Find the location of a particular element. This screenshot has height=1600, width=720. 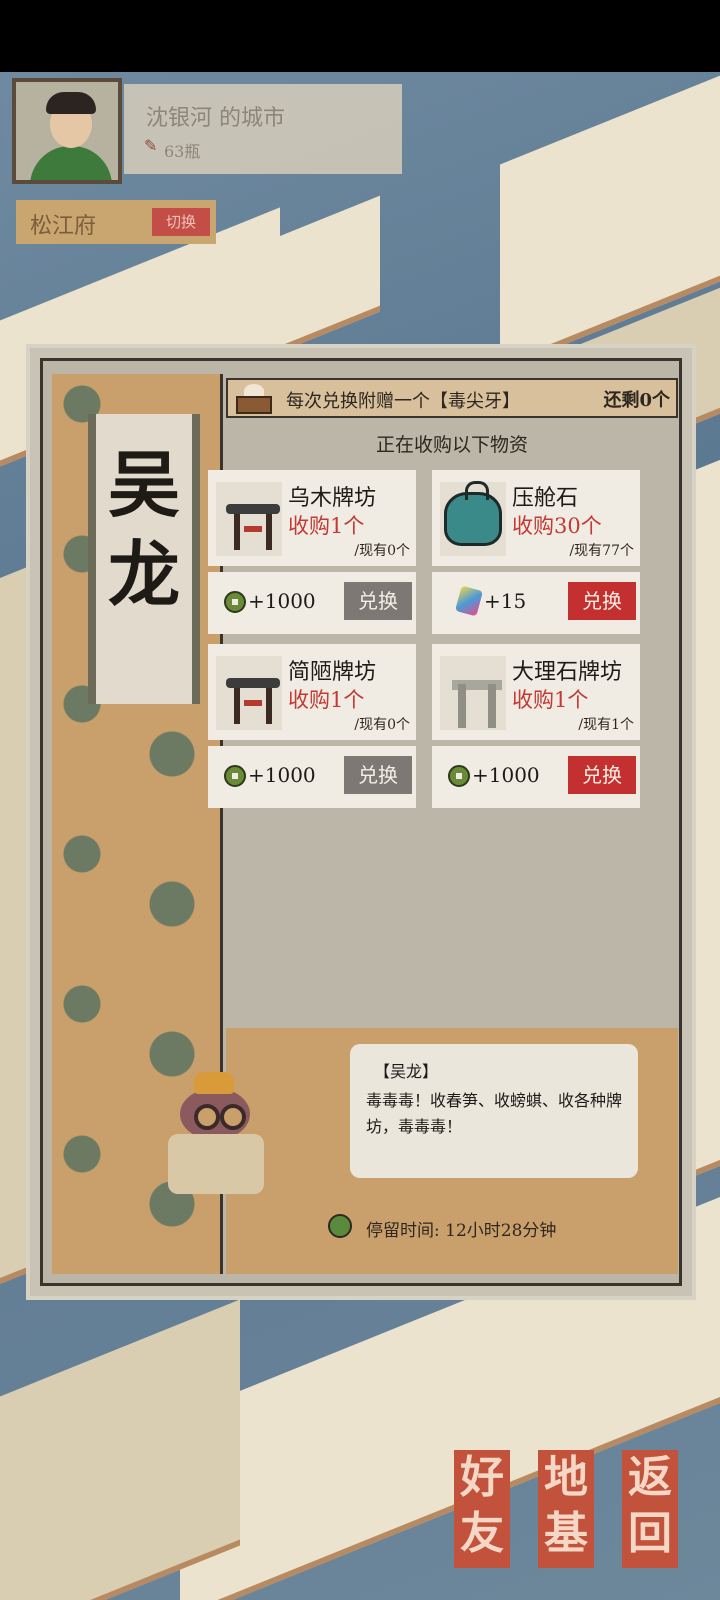

friends-button: 好友 is located at coordinates (482, 1509).